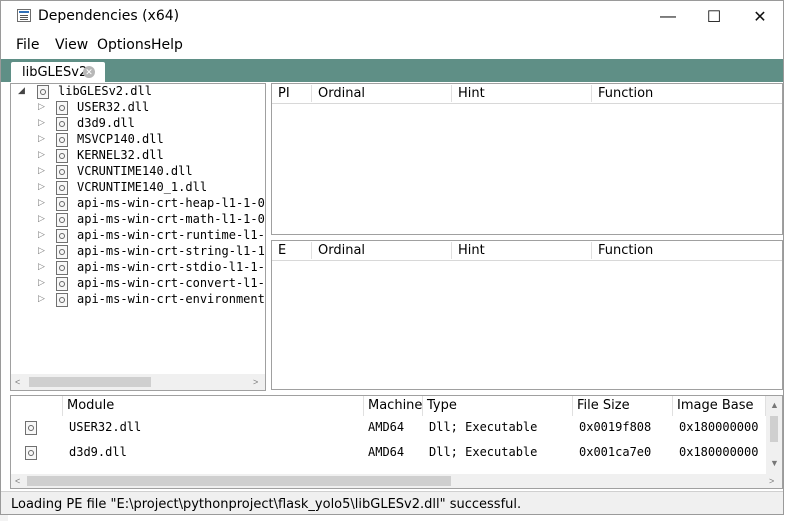 The image size is (791, 521). Describe the element at coordinates (213, 406) in the screenshot. I see `module-col-module: Module` at that location.